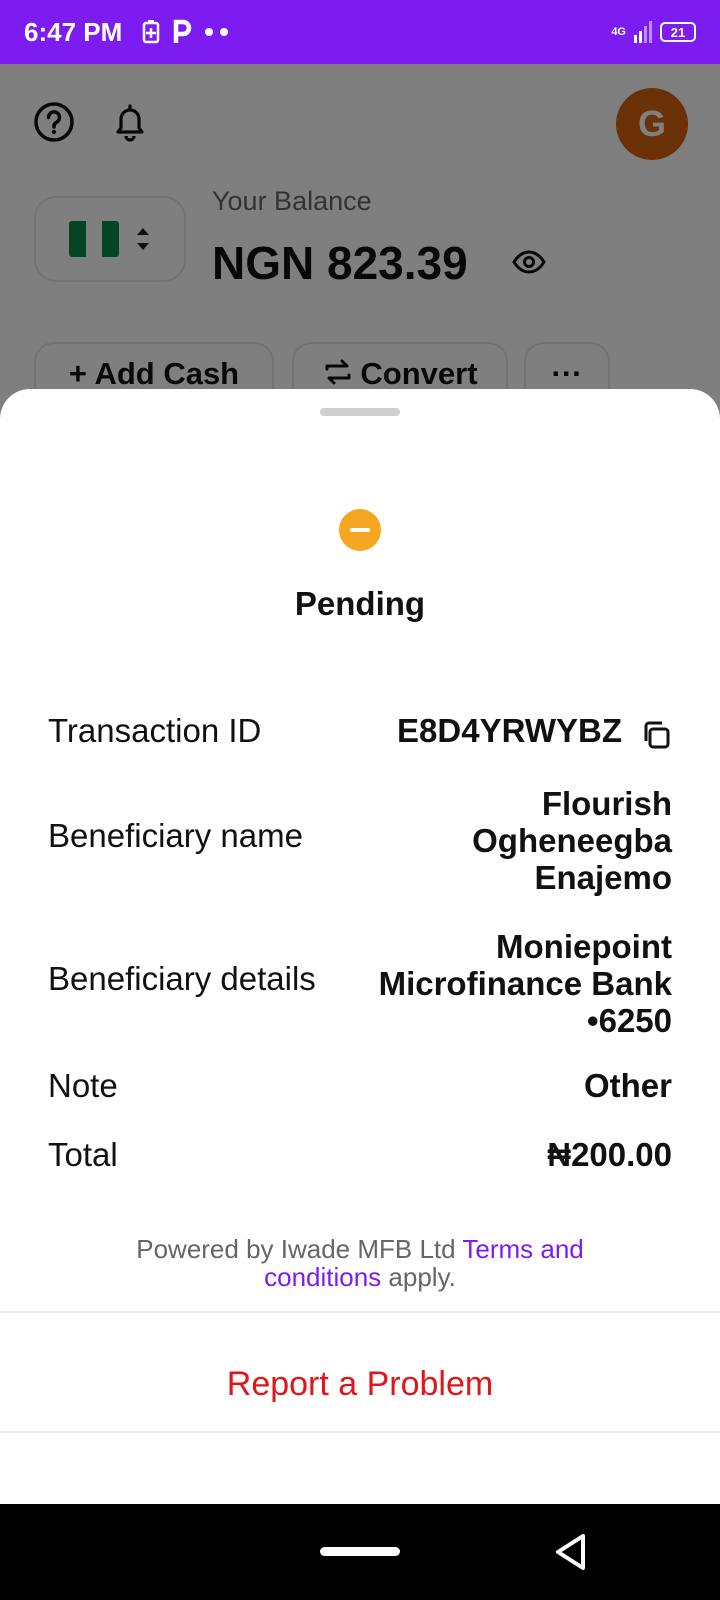  What do you see at coordinates (643, 32) in the screenshot?
I see `signal-icon` at bounding box center [643, 32].